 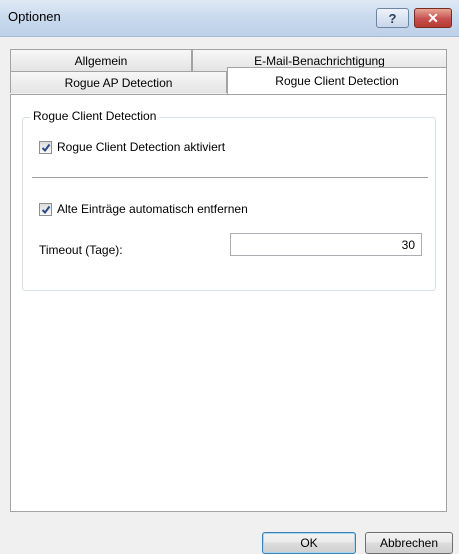 I want to click on tab-rogue-client-detection: Rogue Client Detection, so click(x=337, y=80).